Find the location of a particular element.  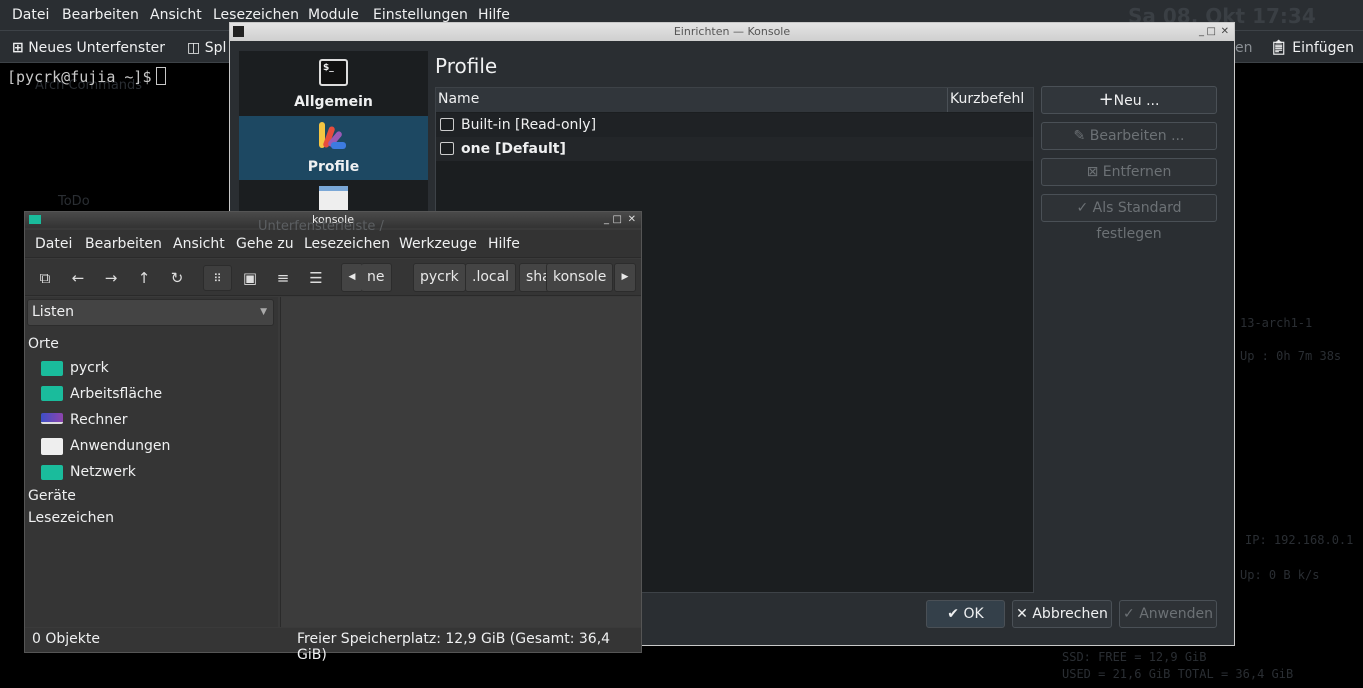

menu-module: Module is located at coordinates (333, 15).